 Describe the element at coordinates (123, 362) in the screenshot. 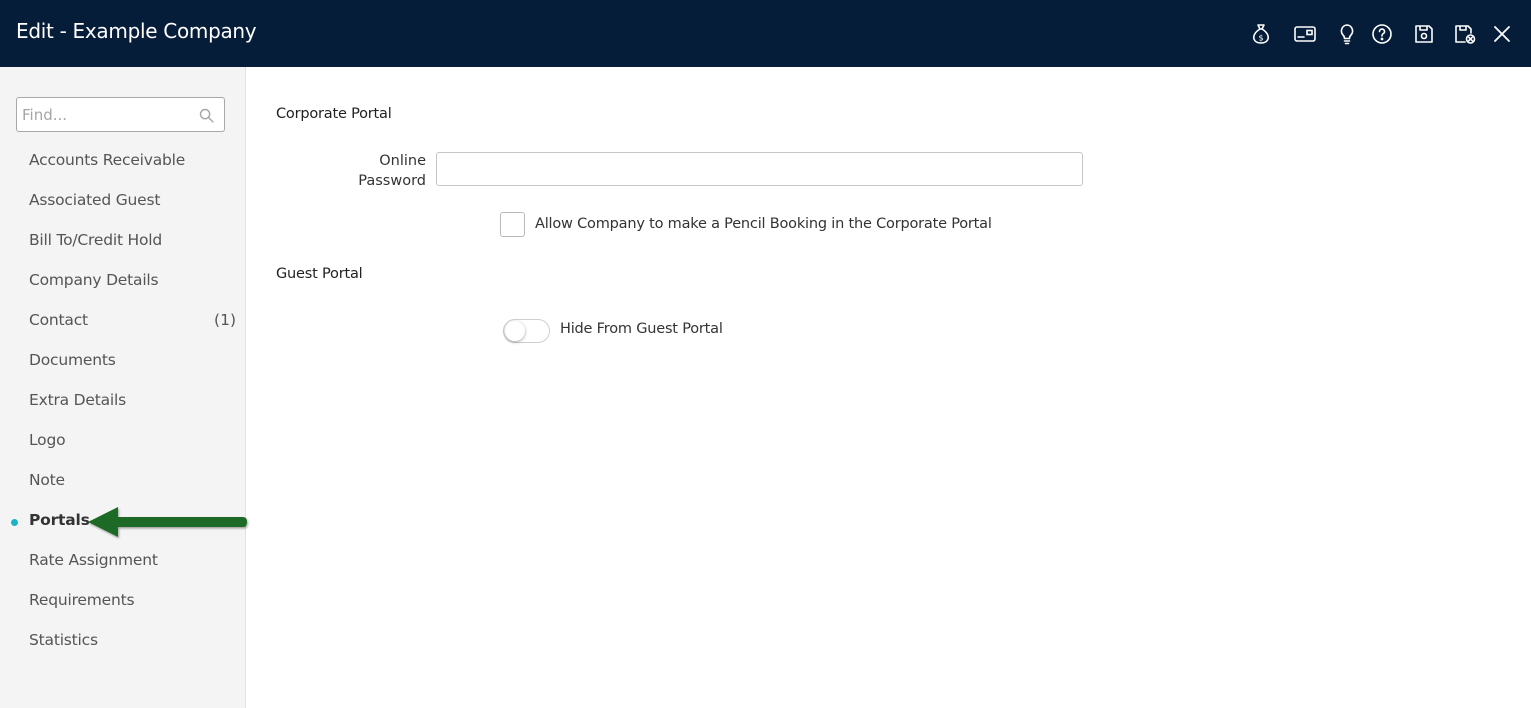

I see `sidebar-item-documents: Documents` at that location.